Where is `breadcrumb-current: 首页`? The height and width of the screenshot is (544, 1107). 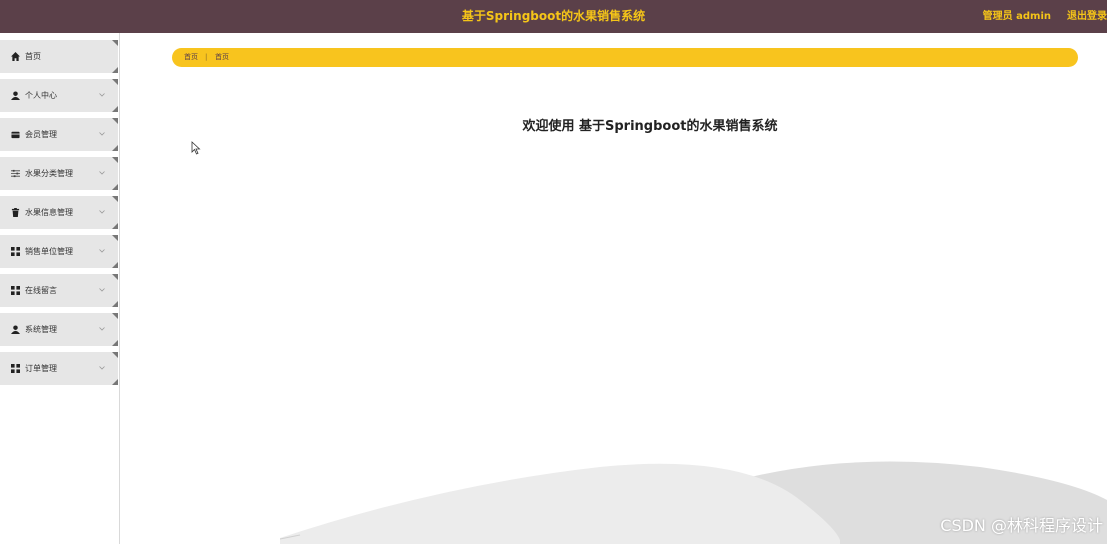
breadcrumb-current: 首页 is located at coordinates (222, 57).